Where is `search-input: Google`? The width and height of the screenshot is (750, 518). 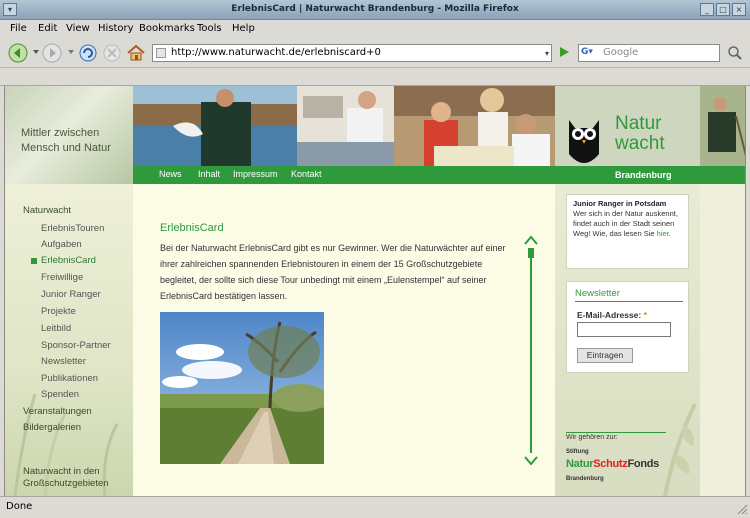 search-input: Google is located at coordinates (620, 52).